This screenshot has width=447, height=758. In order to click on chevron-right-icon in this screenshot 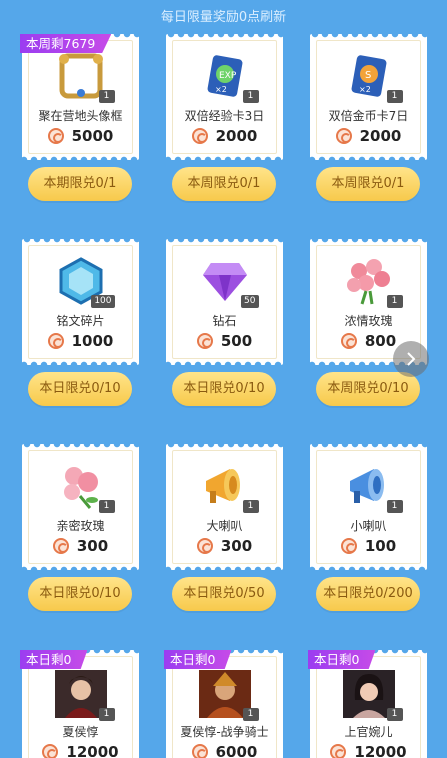, I will do `click(411, 359)`.